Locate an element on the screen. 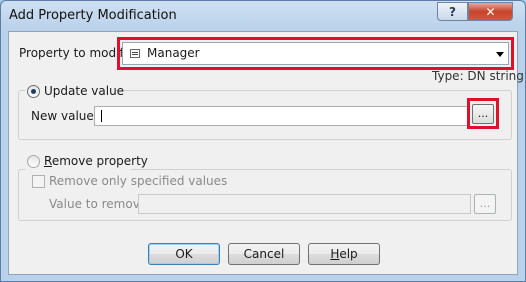 This screenshot has height=282, width=526. remove-property-radio is located at coordinates (33, 161).